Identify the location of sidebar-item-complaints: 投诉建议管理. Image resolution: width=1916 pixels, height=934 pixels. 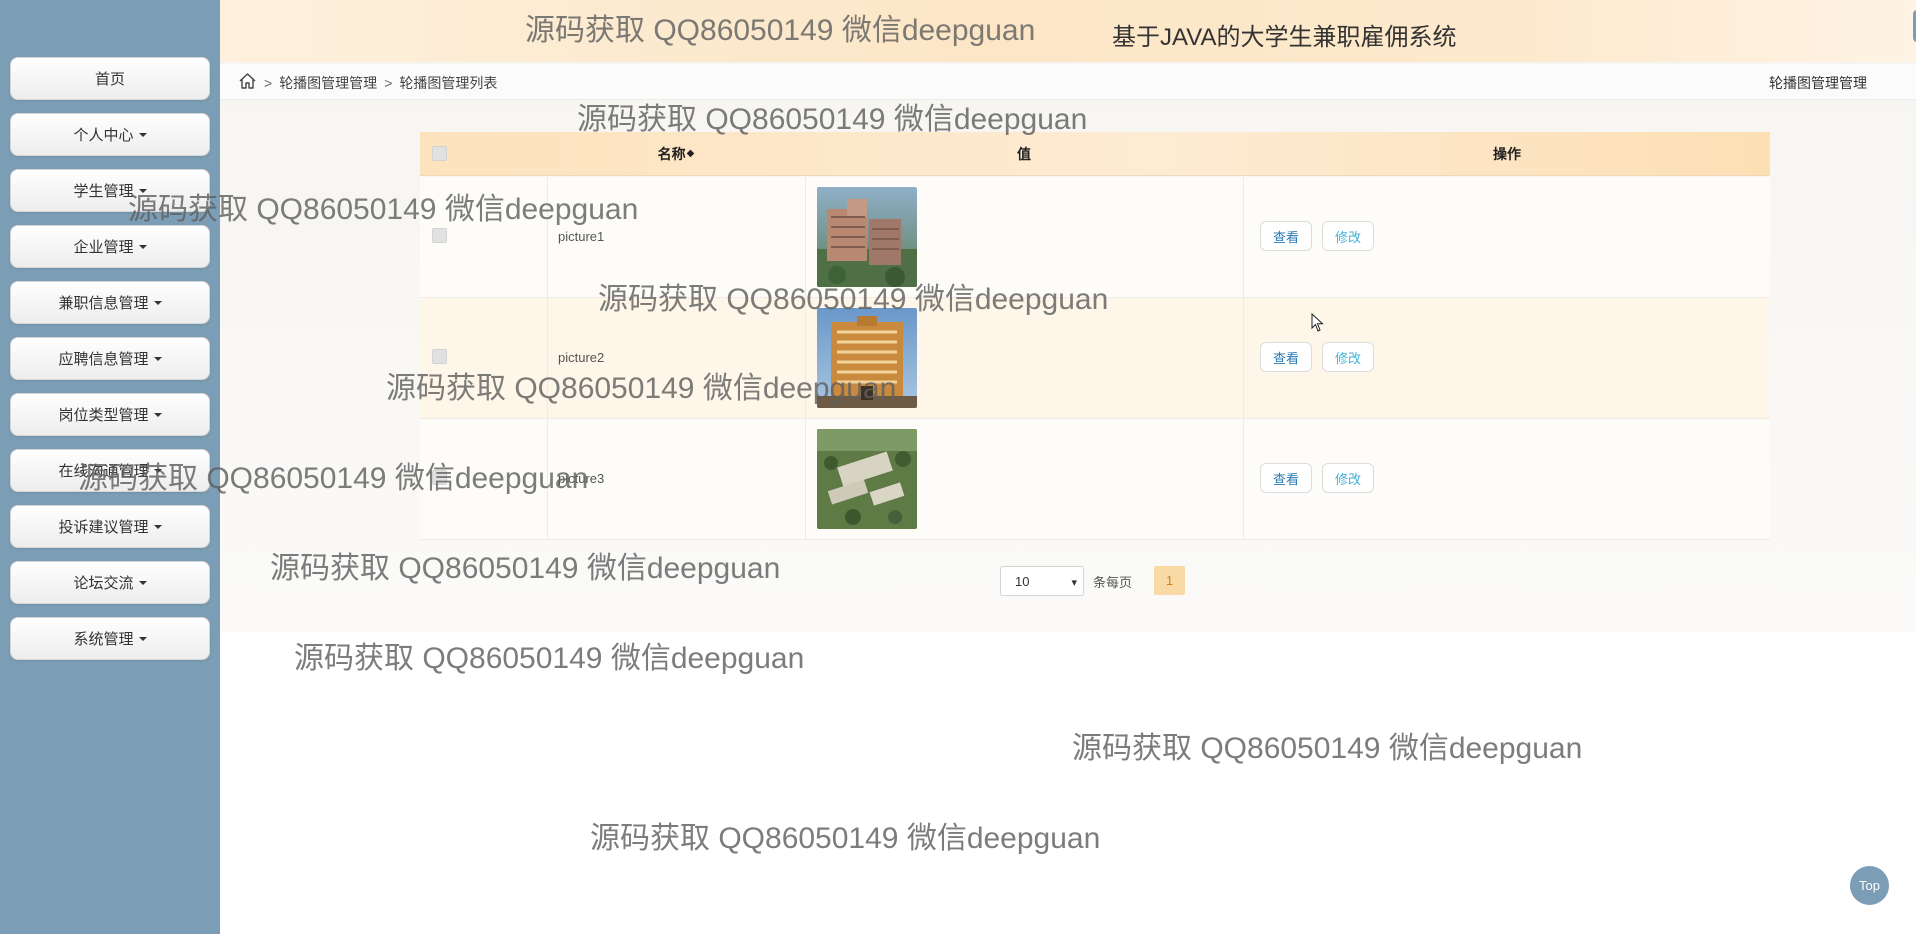
(110, 526).